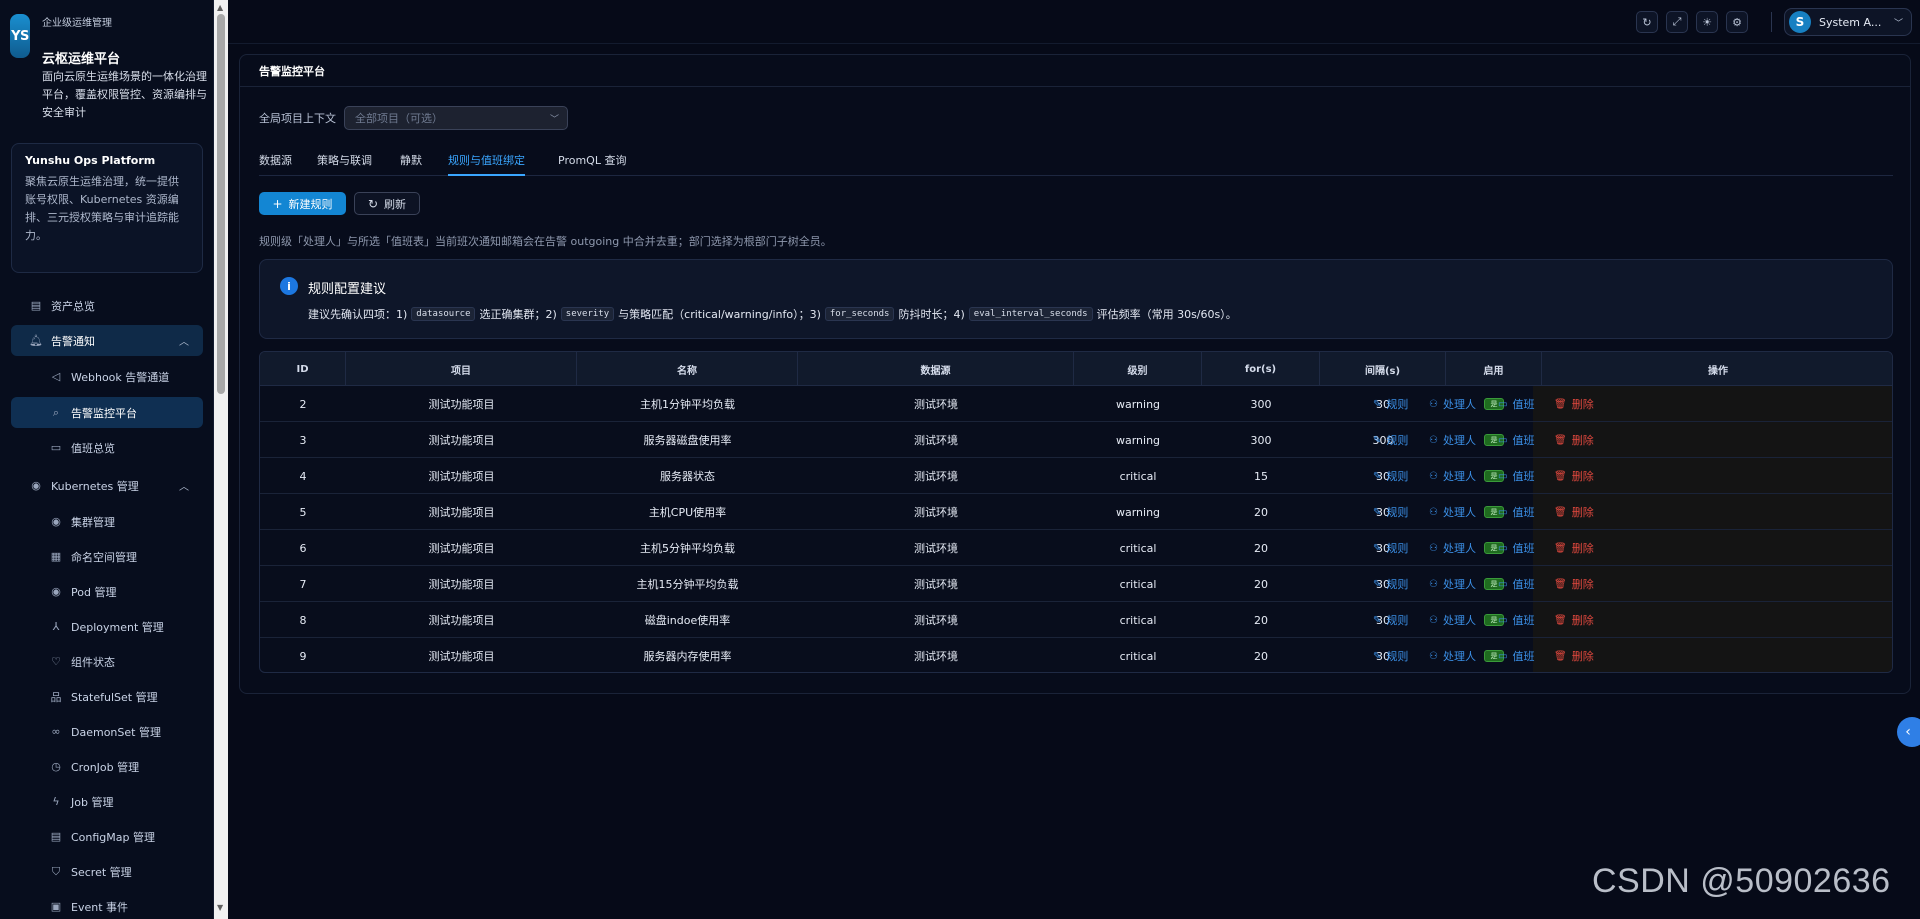 The height and width of the screenshot is (919, 1920). Describe the element at coordinates (101, 872) in the screenshot. I see `sidebar-item-label: Secret 管理` at that location.